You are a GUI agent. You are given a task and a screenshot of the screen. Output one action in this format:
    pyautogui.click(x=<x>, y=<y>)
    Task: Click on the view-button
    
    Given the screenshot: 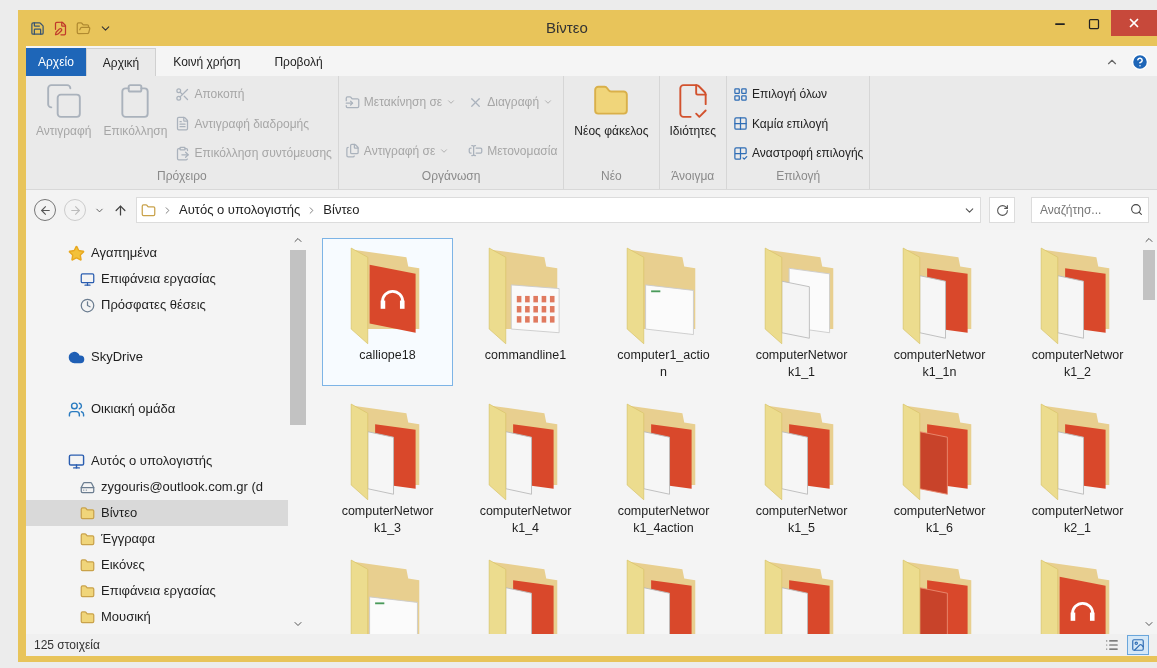 What is the action you would take?
    pyautogui.click(x=1138, y=645)
    